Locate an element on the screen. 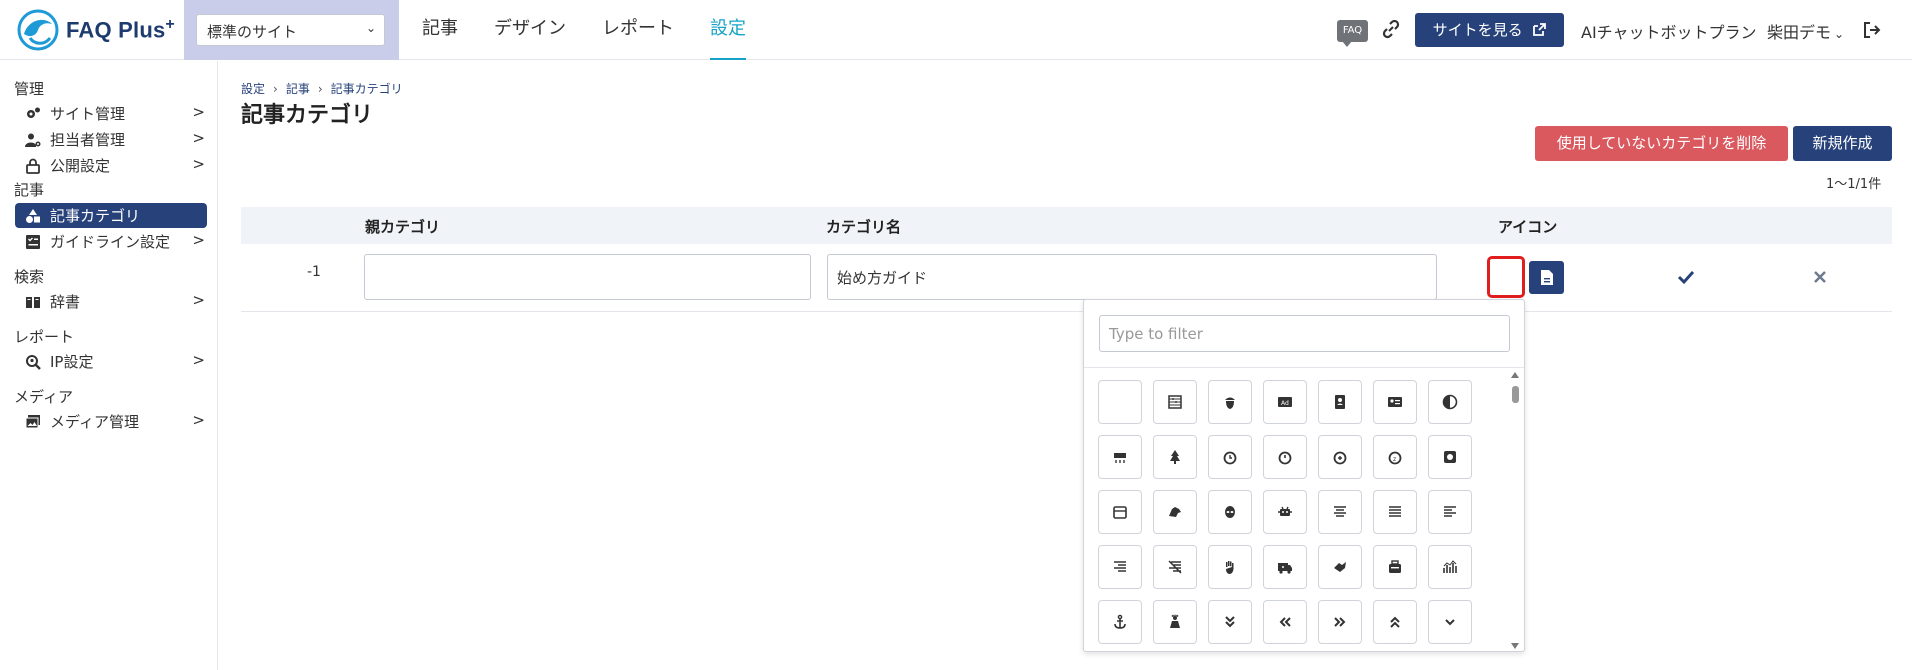  align-justify-icon is located at coordinates (1395, 511).